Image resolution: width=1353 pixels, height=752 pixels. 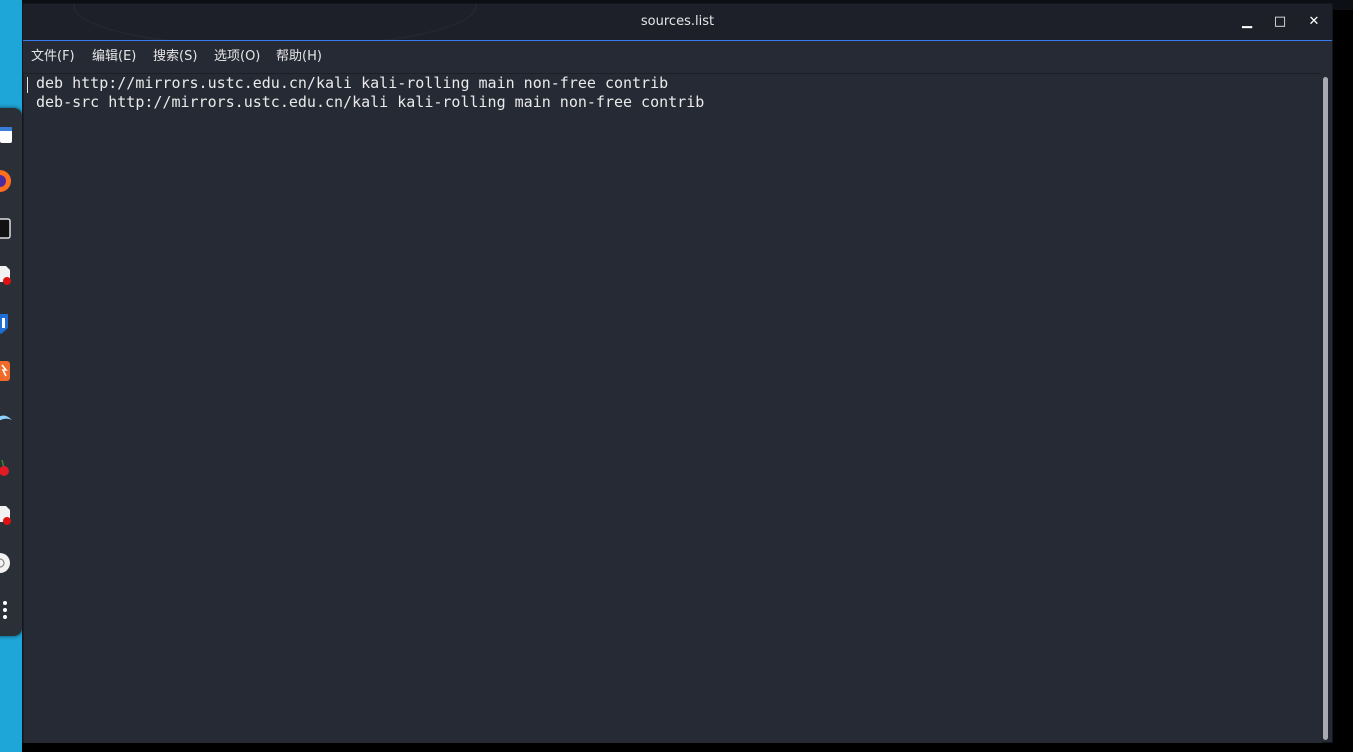 What do you see at coordinates (8, 515) in the screenshot?
I see `text-editor-2-icon` at bounding box center [8, 515].